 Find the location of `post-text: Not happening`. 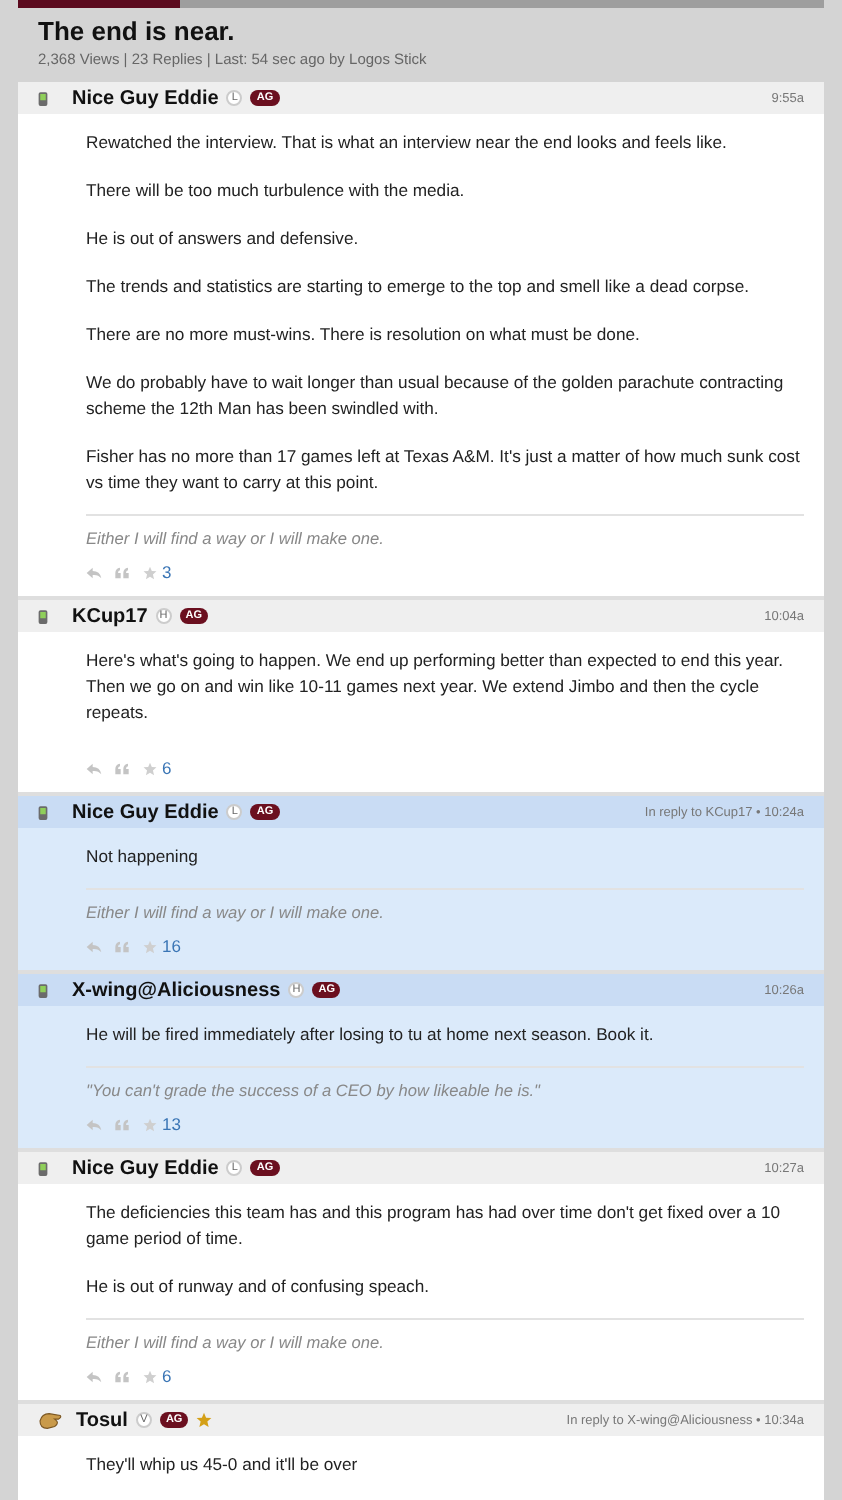

post-text: Not happening is located at coordinates (143, 857).